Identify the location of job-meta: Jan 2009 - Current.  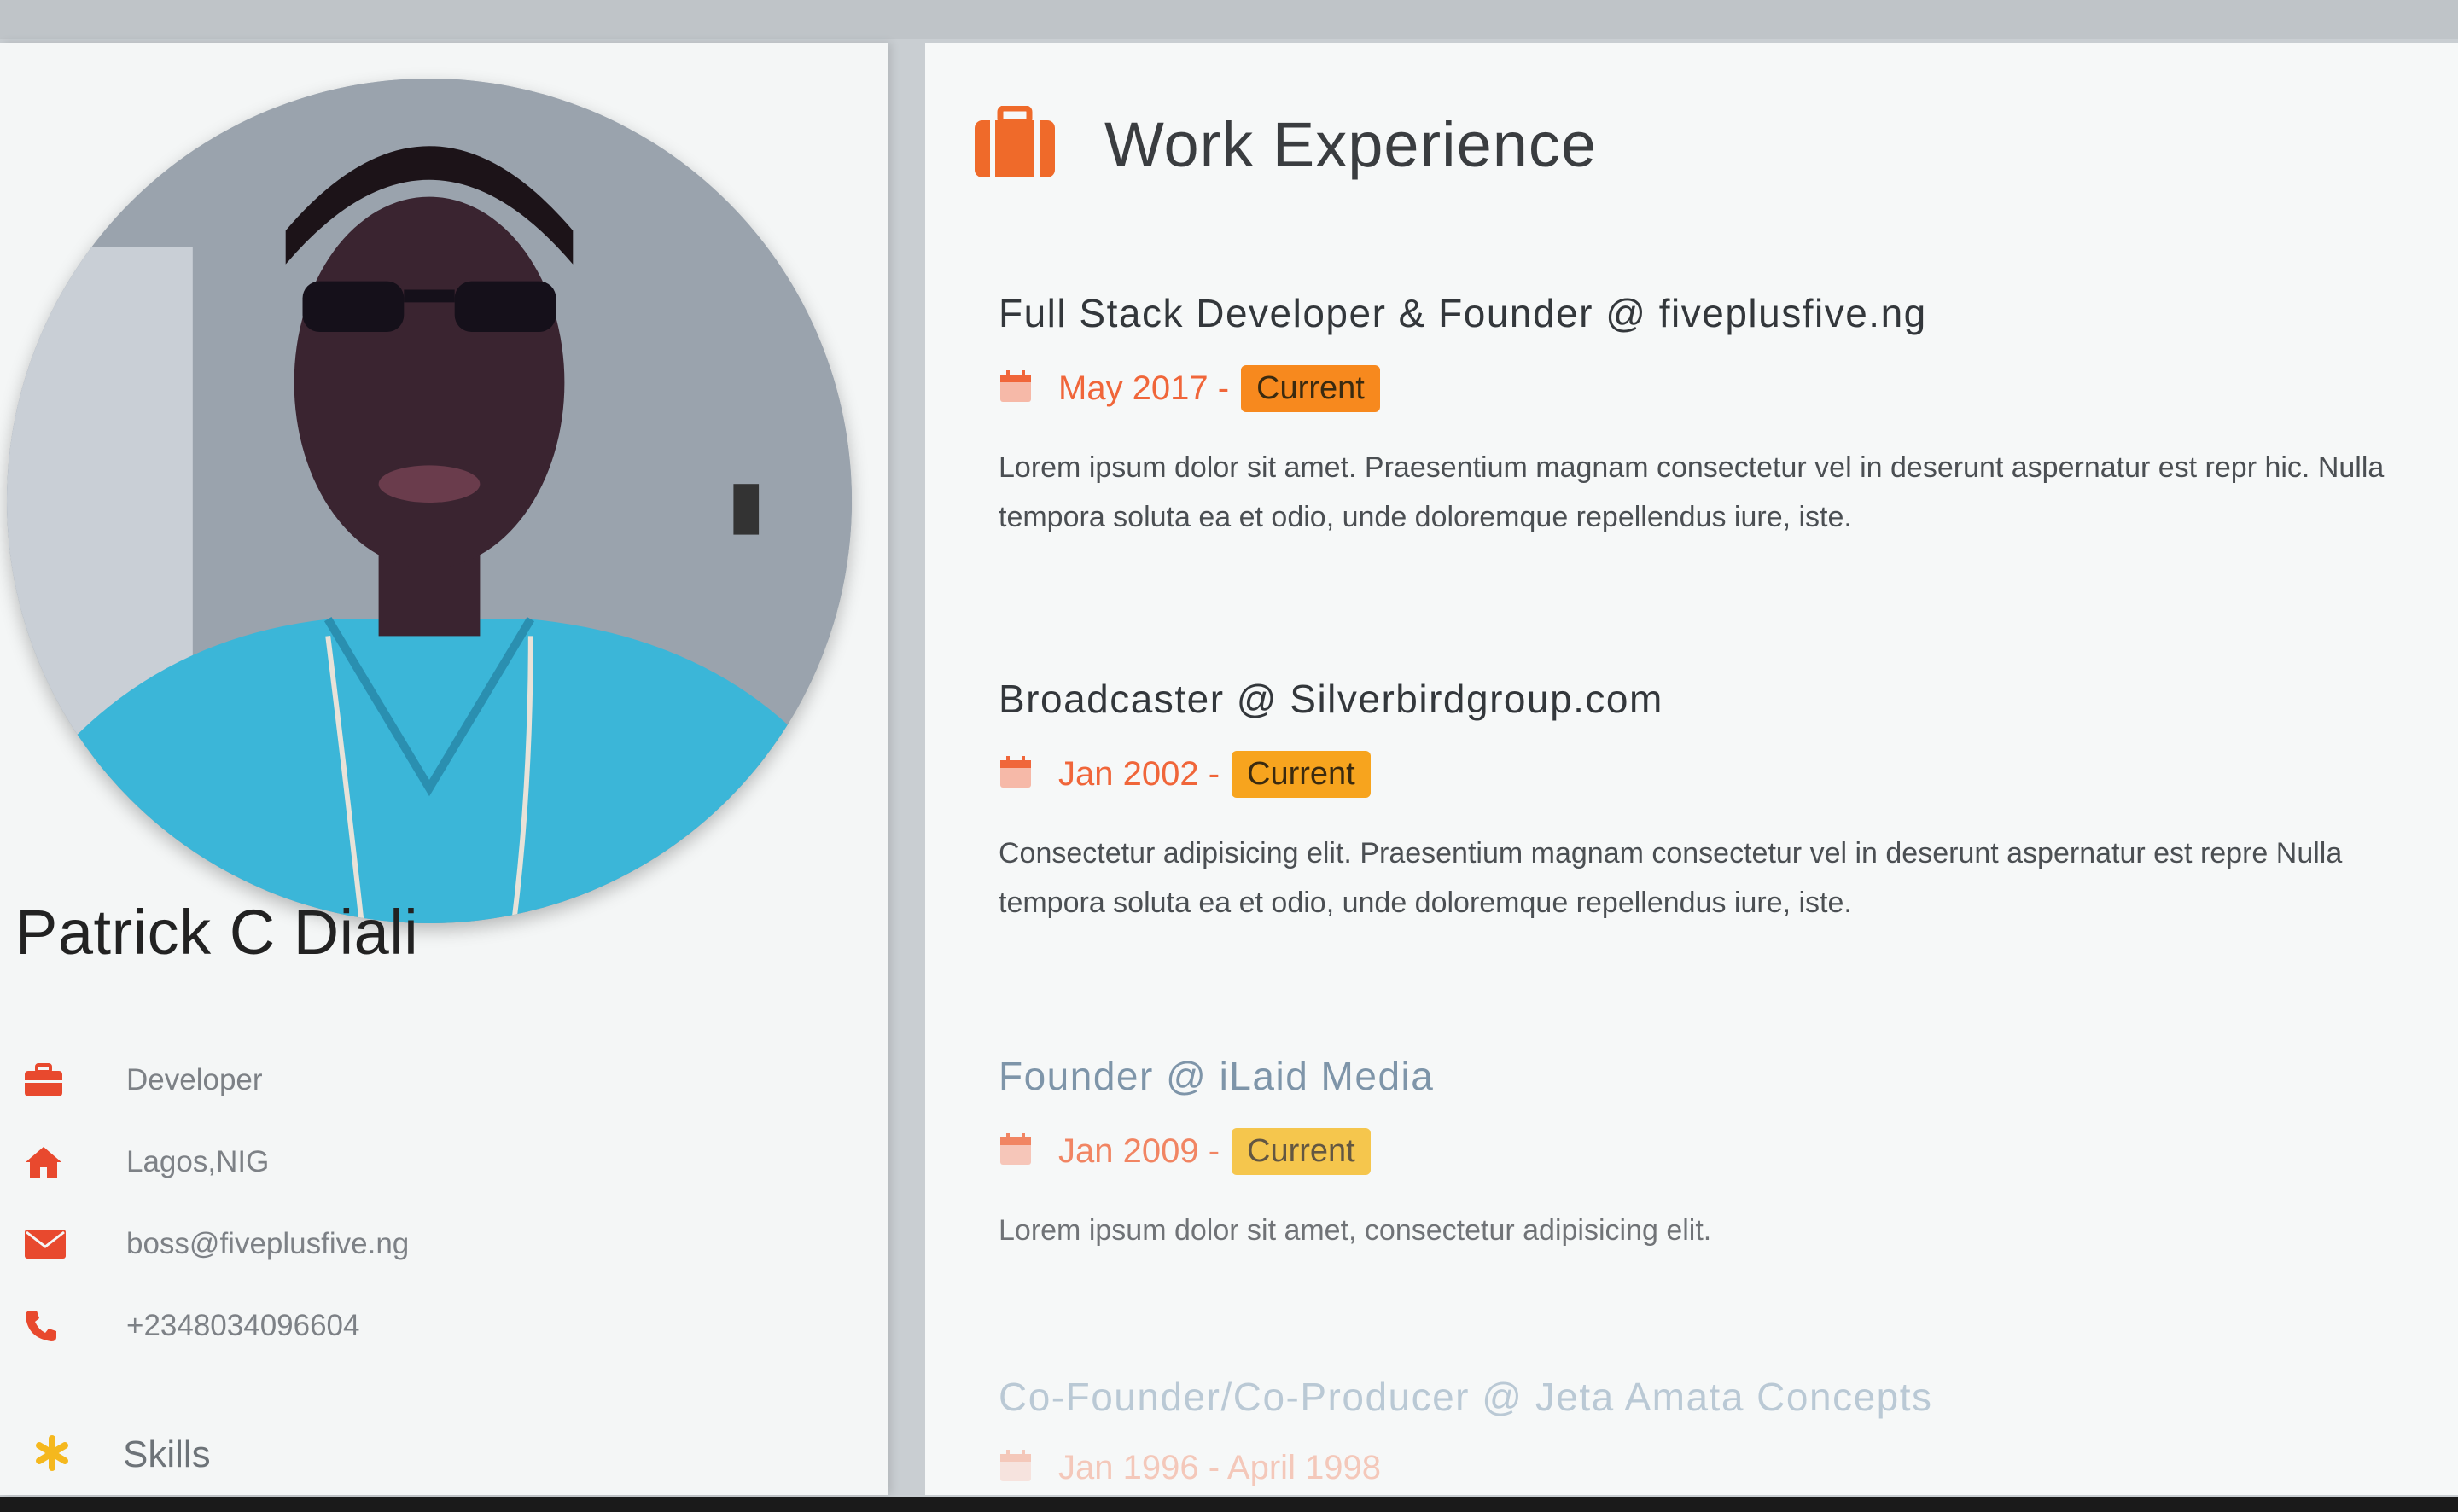
(1728, 1151).